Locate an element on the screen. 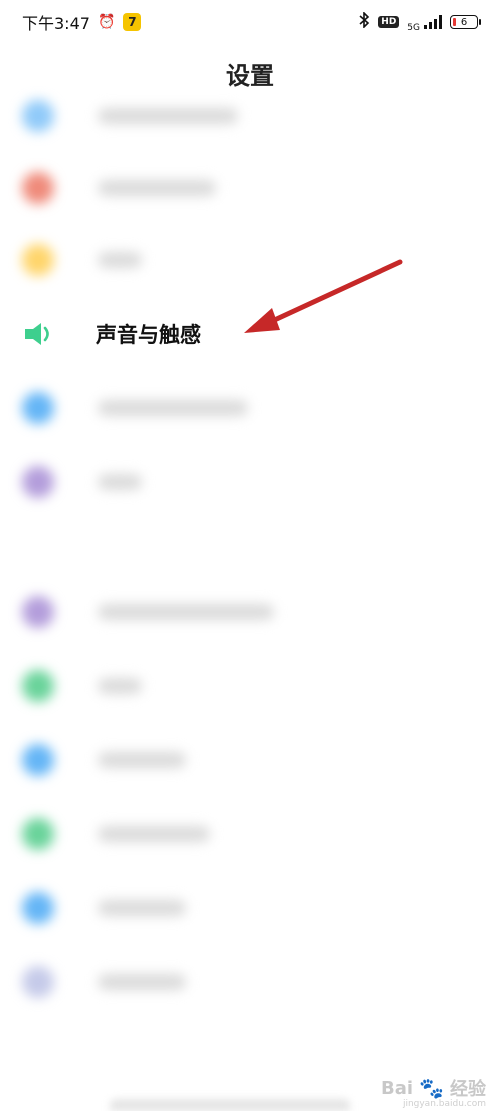 The image size is (500, 1111). watermark-domain: jingyan.baidu.com is located at coordinates (444, 1104).